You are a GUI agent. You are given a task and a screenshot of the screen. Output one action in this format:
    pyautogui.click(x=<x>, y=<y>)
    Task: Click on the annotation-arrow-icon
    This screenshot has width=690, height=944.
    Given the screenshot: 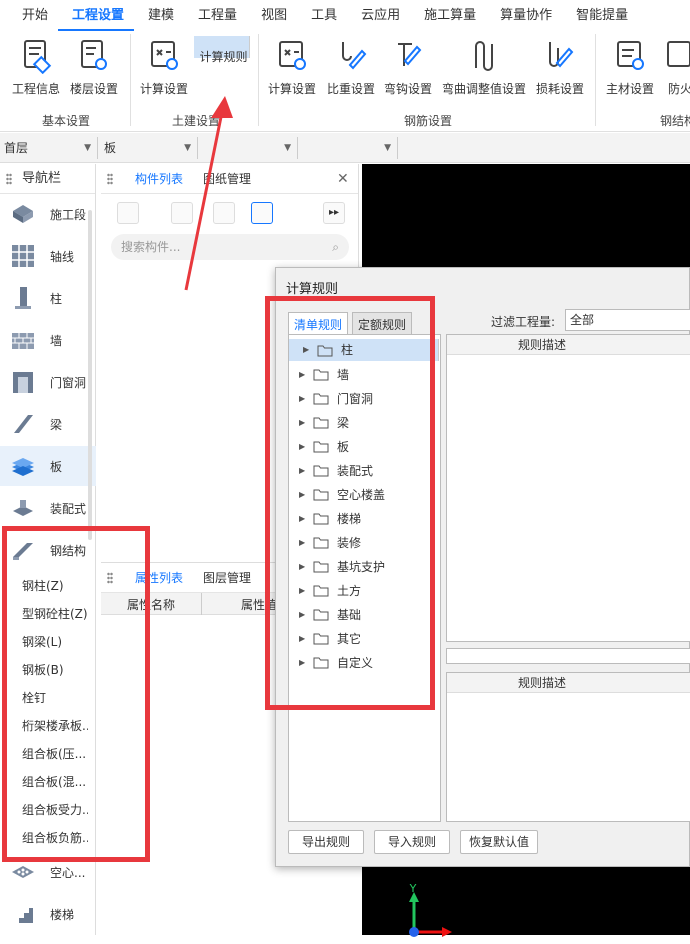 What is the action you would take?
    pyautogui.click(x=208, y=193)
    